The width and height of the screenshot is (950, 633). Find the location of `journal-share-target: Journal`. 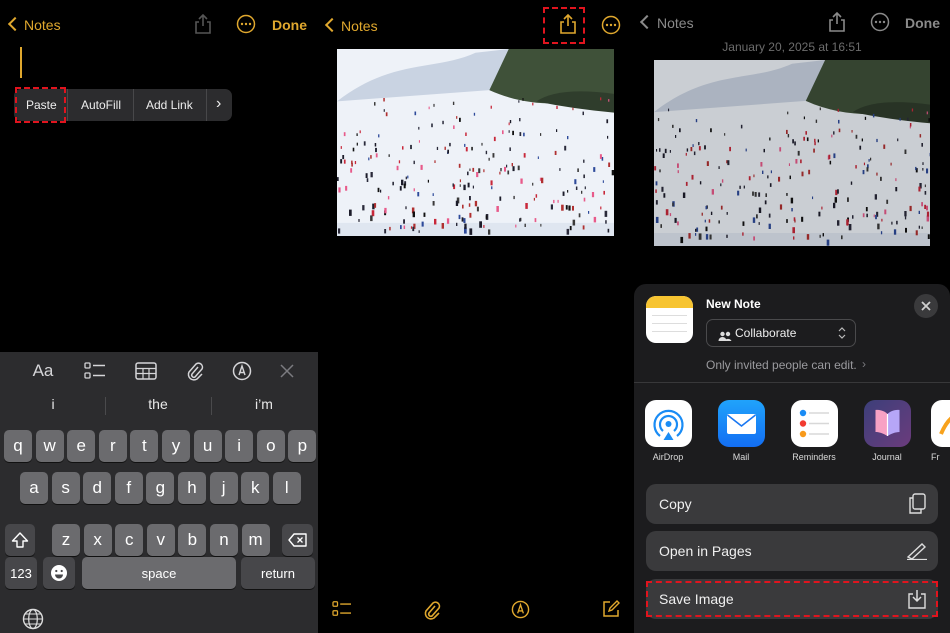

journal-share-target: Journal is located at coordinates (887, 431).